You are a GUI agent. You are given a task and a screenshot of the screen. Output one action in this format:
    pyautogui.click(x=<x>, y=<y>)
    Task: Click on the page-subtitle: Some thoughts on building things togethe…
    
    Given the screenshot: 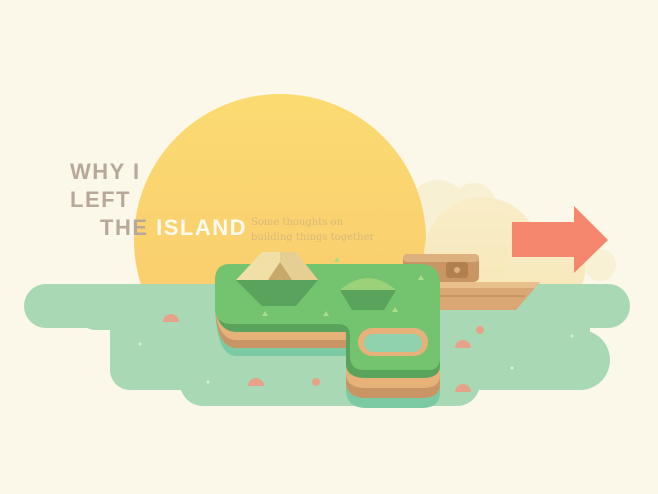 What is the action you would take?
    pyautogui.click(x=321, y=230)
    